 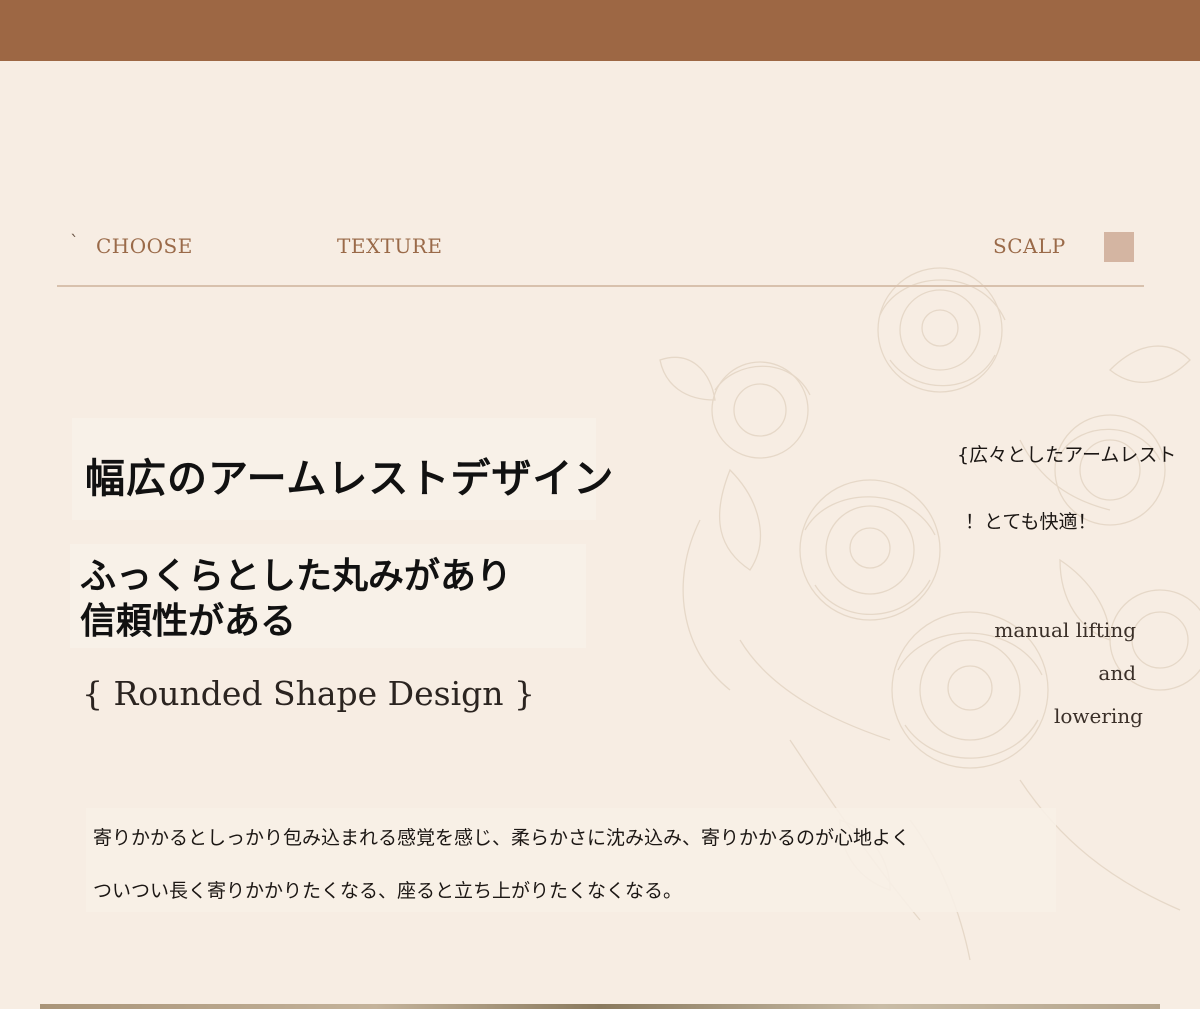 I want to click on nav-tick-mark: `, so click(x=74, y=242).